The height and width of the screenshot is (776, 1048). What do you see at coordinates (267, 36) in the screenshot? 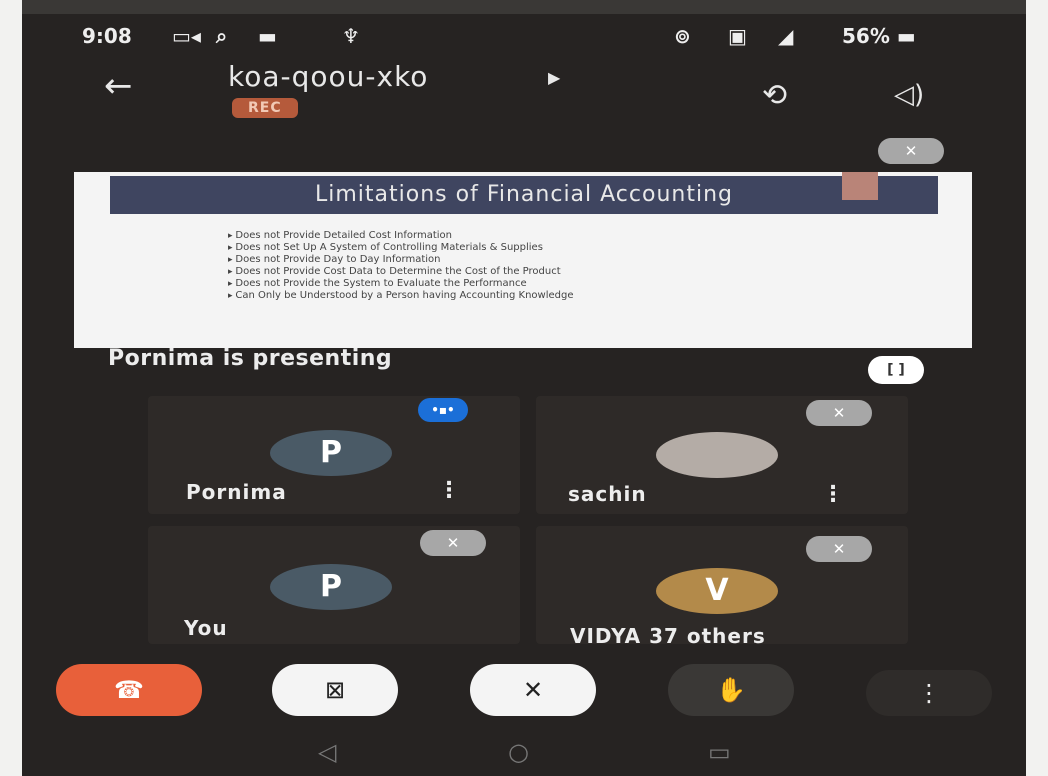
I see `screen-icon: ▬` at bounding box center [267, 36].